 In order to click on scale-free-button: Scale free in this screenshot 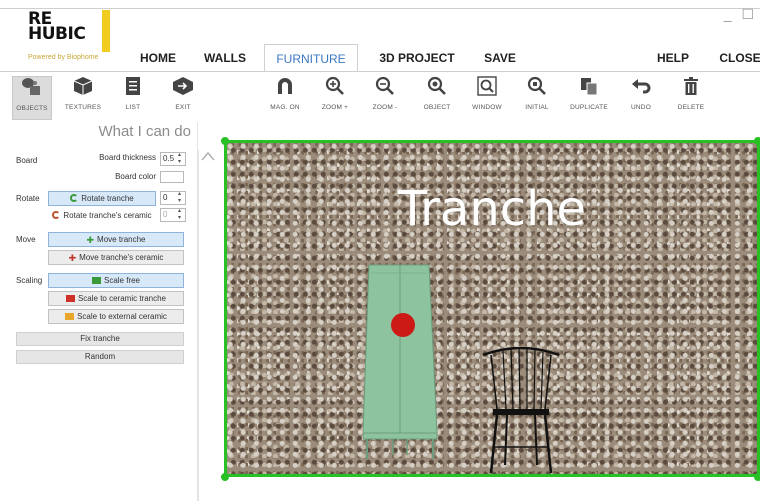, I will do `click(116, 280)`.